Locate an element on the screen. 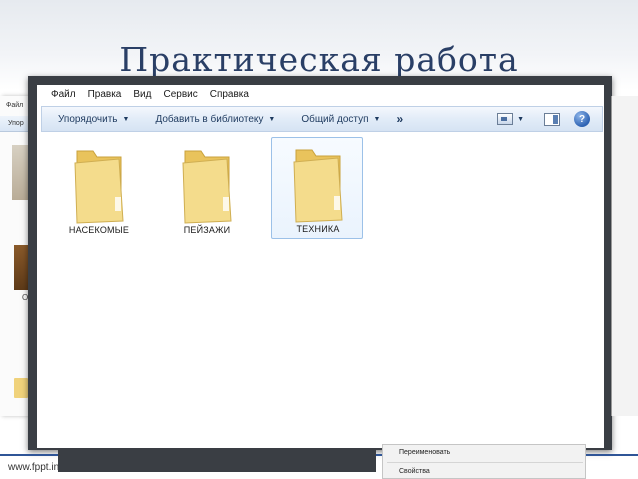 Image resolution: width=638 pixels, height=479 pixels. folder-item-insects: НАСЕКОМЫЕ is located at coordinates (99, 189).